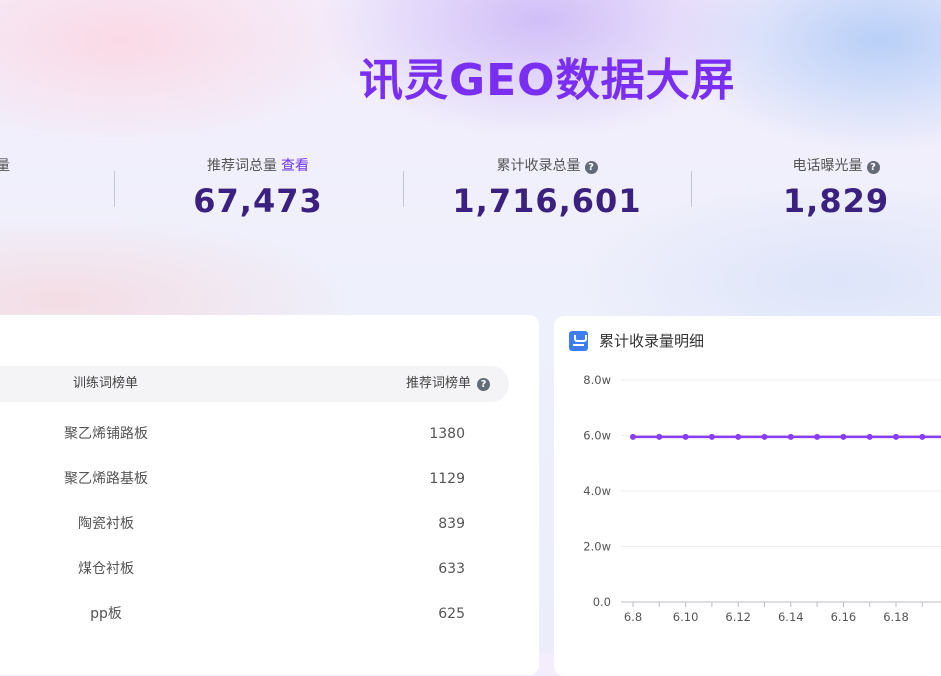  I want to click on stat-value: 67,473, so click(258, 201).